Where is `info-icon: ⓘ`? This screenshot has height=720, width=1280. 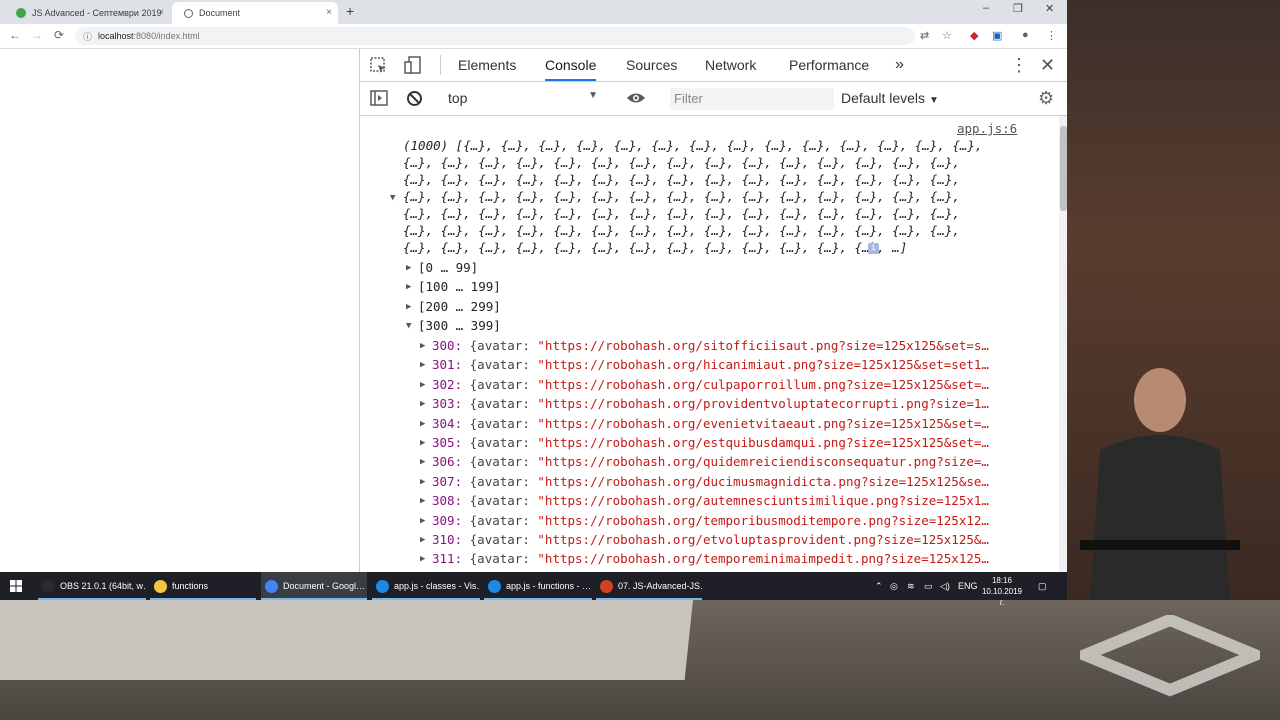
info-icon: ⓘ is located at coordinates (87, 36).